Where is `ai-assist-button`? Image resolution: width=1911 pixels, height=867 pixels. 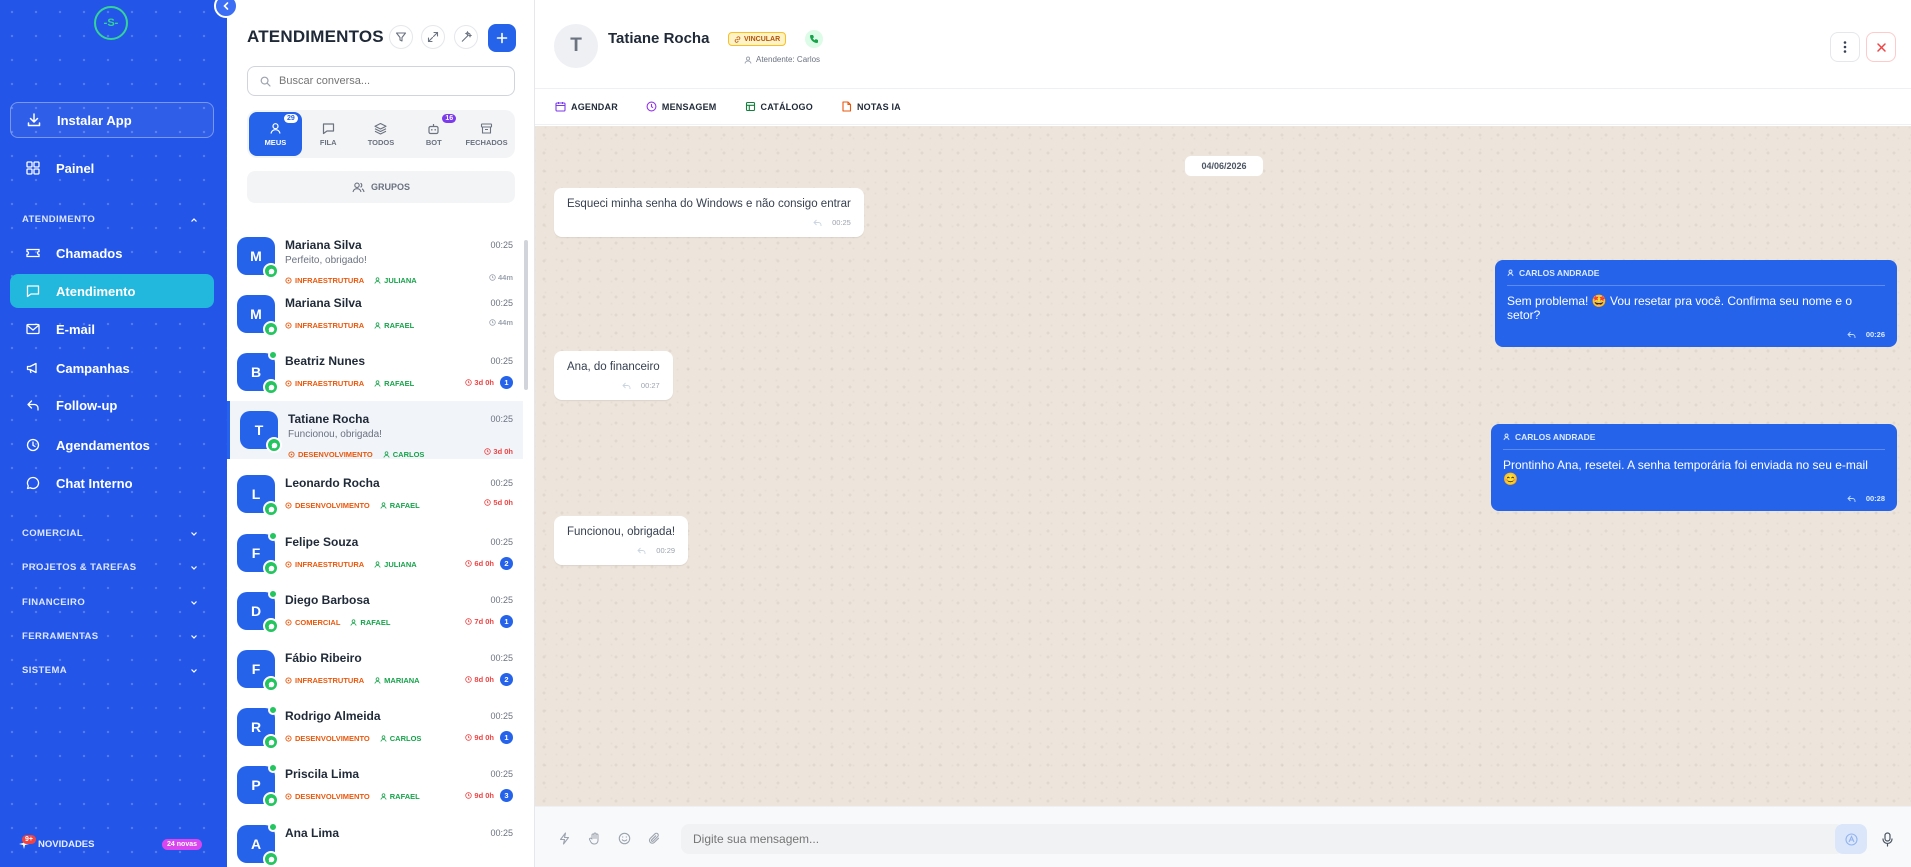
ai-assist-button is located at coordinates (1851, 839).